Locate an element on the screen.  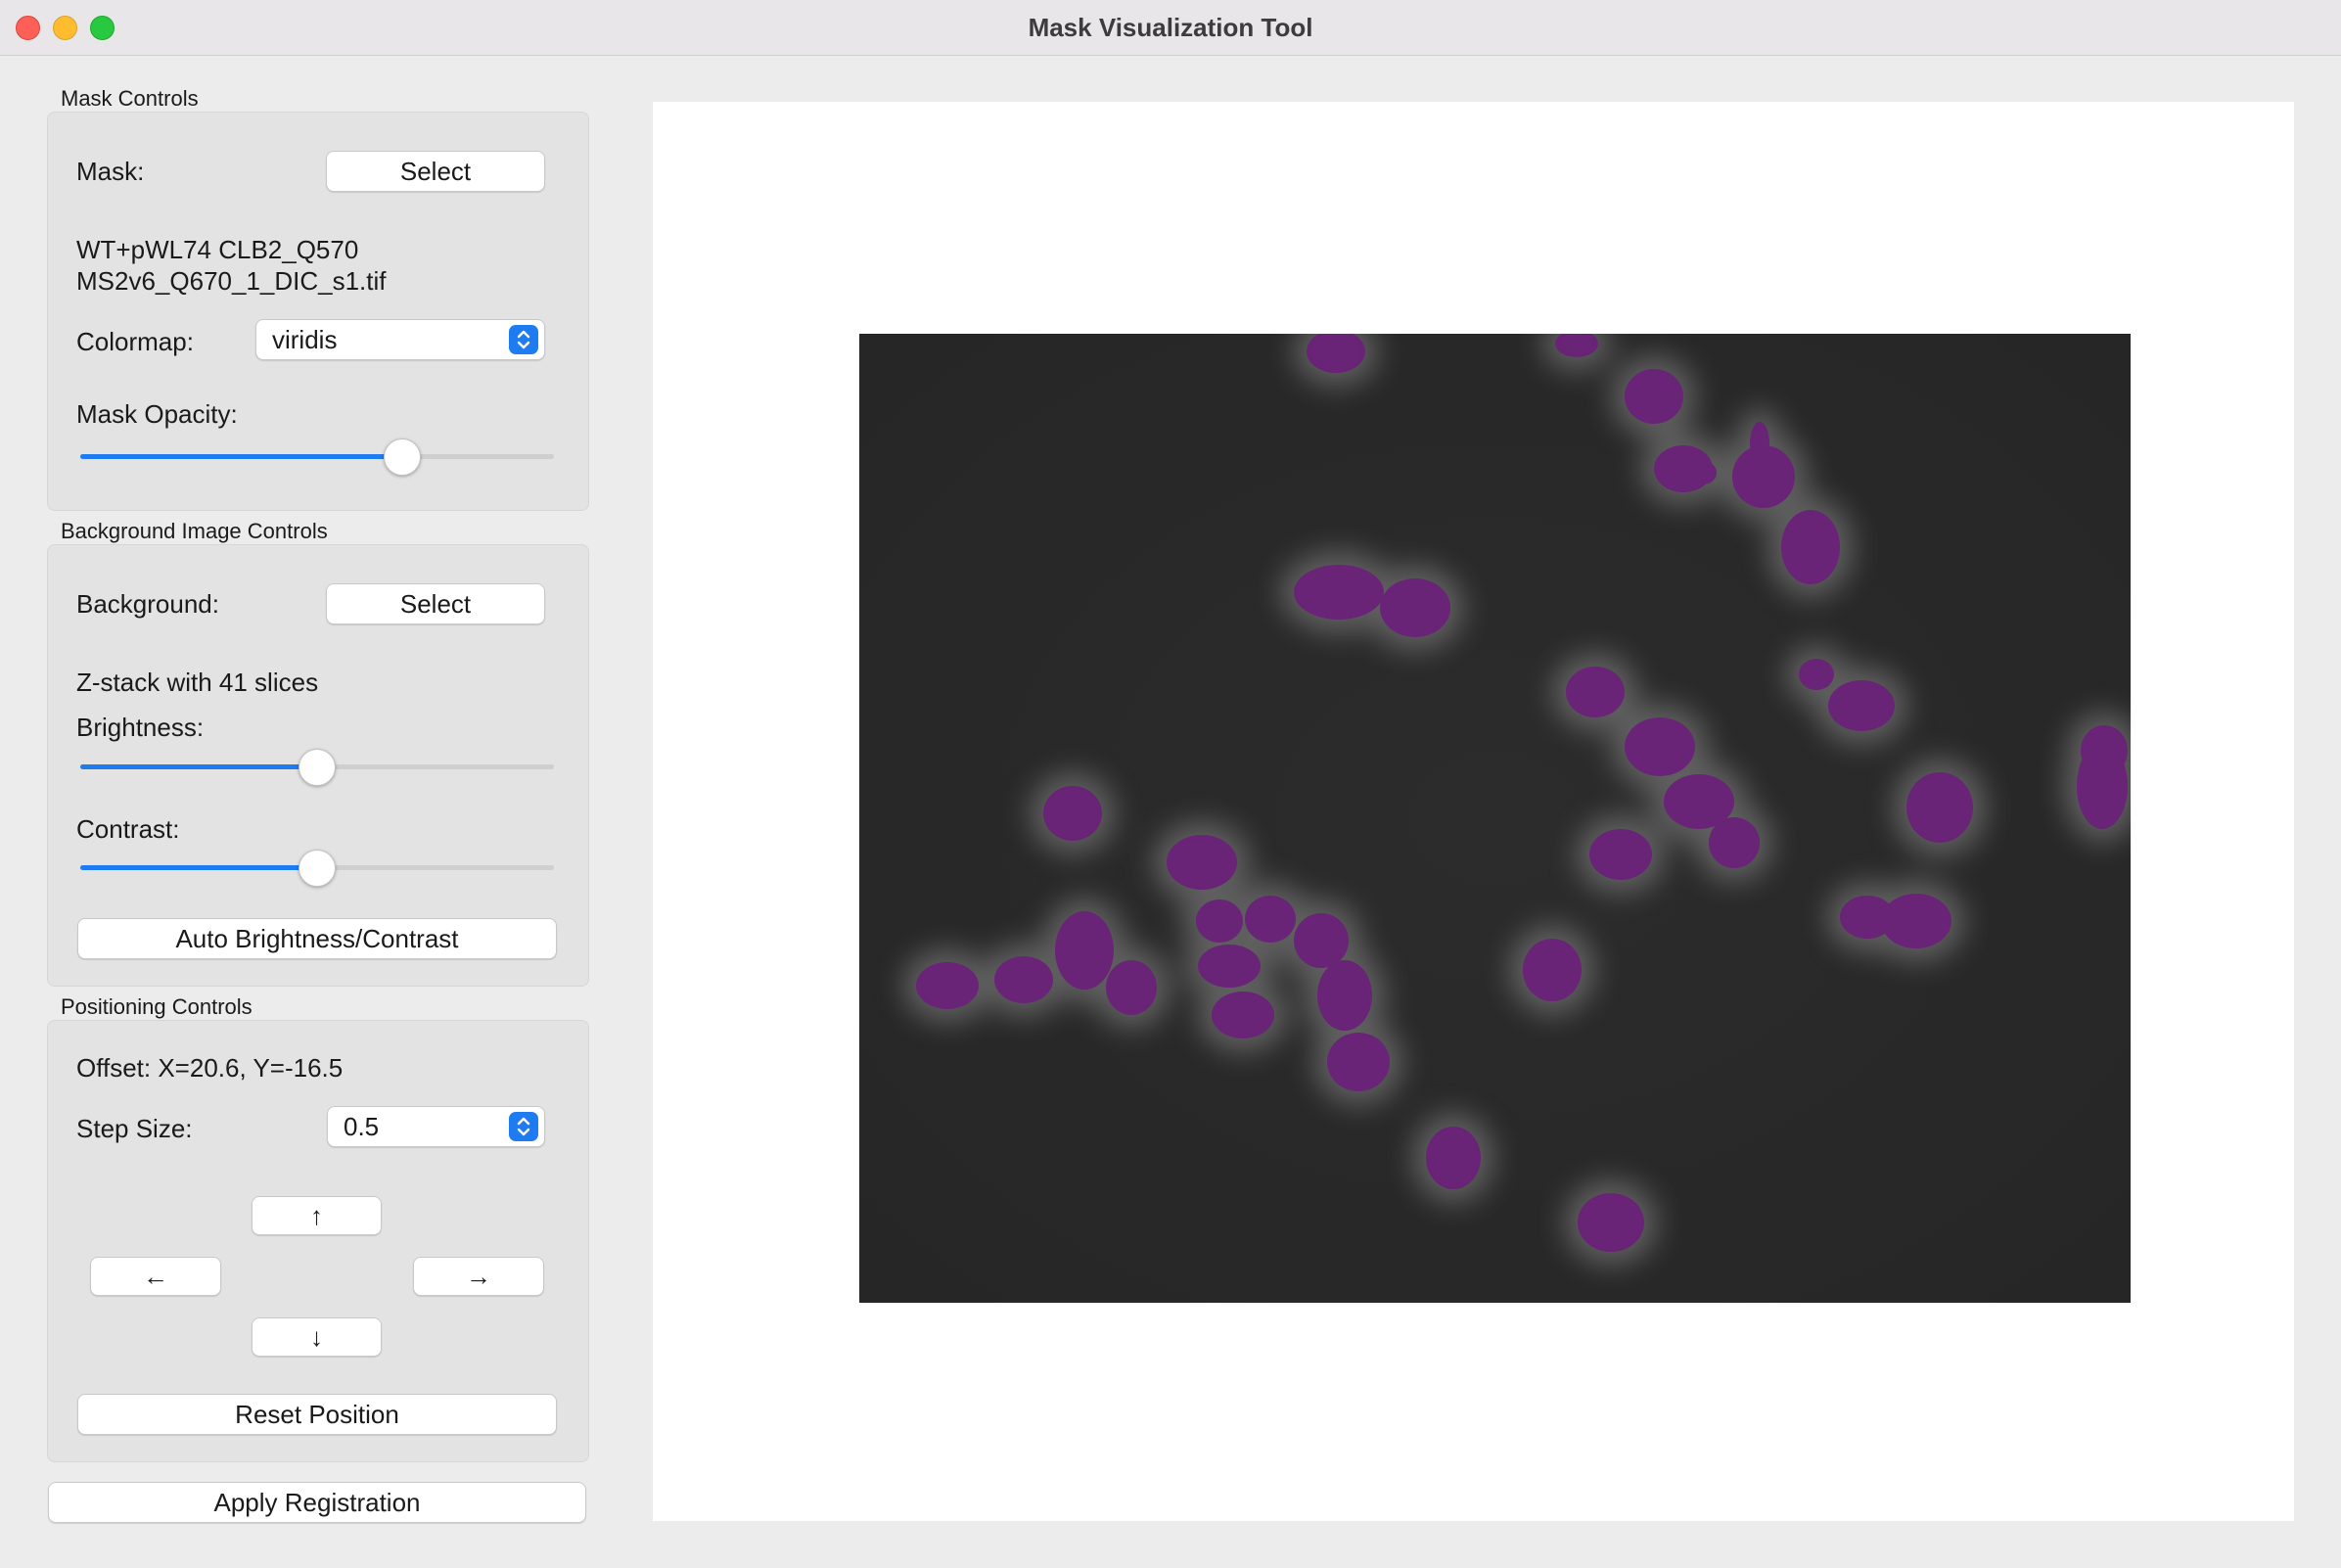
colormap-label: Colormap: is located at coordinates (135, 341).